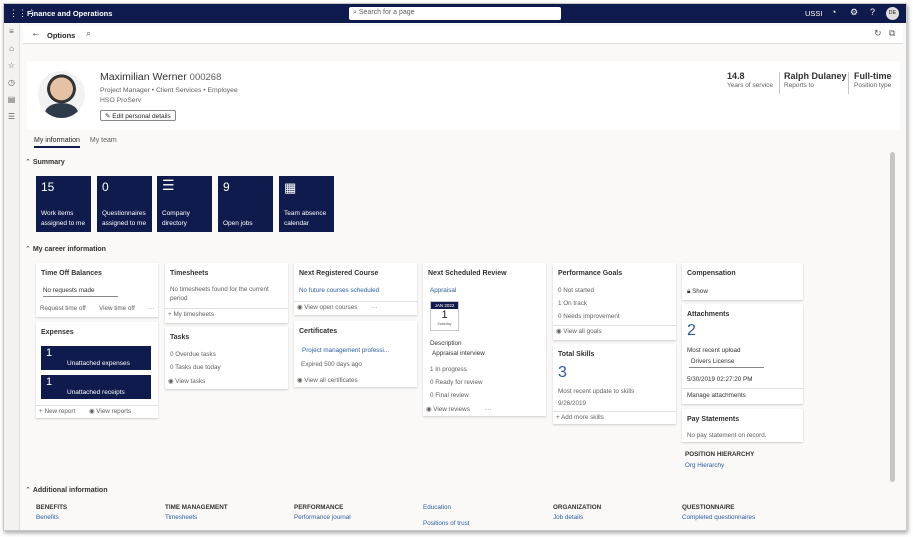  Describe the element at coordinates (60, 411) in the screenshot. I see `label: New report` at that location.